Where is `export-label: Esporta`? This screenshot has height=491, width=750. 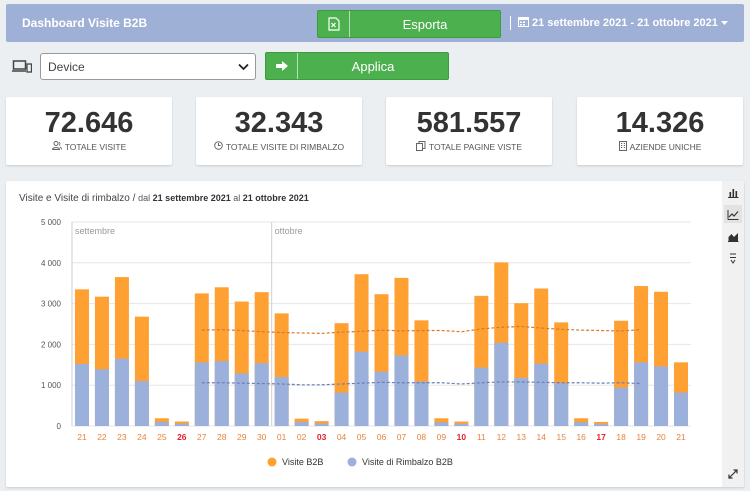
export-label: Esporta is located at coordinates (425, 24).